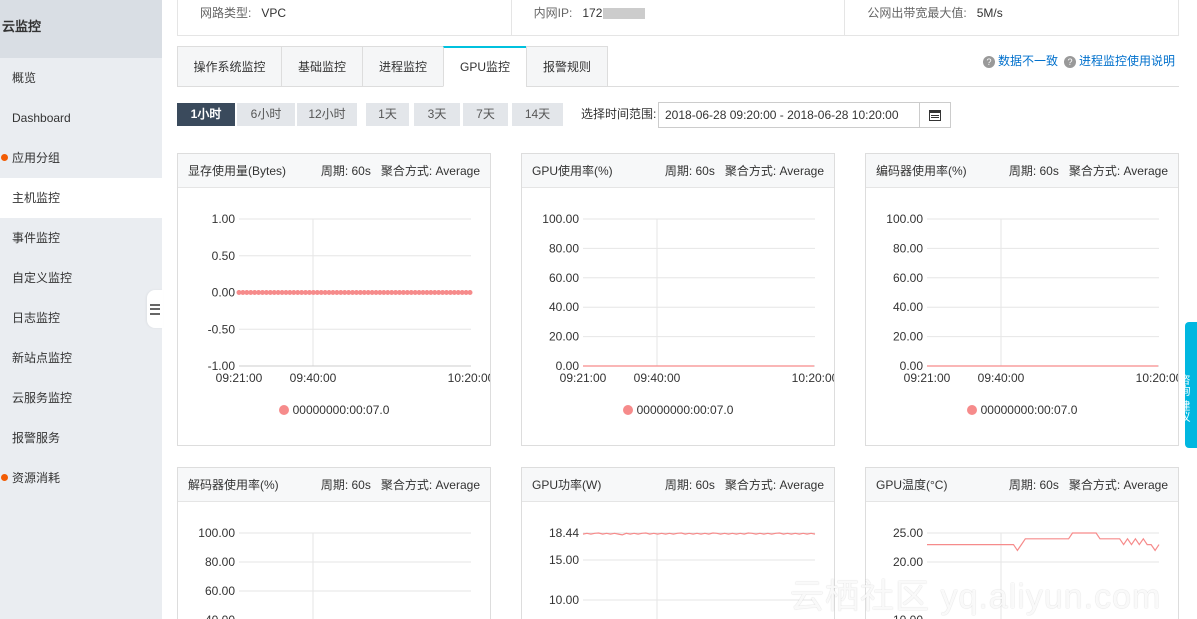 The image size is (1197, 619). I want to click on chart-title: GPU使用率(%), so click(572, 171).